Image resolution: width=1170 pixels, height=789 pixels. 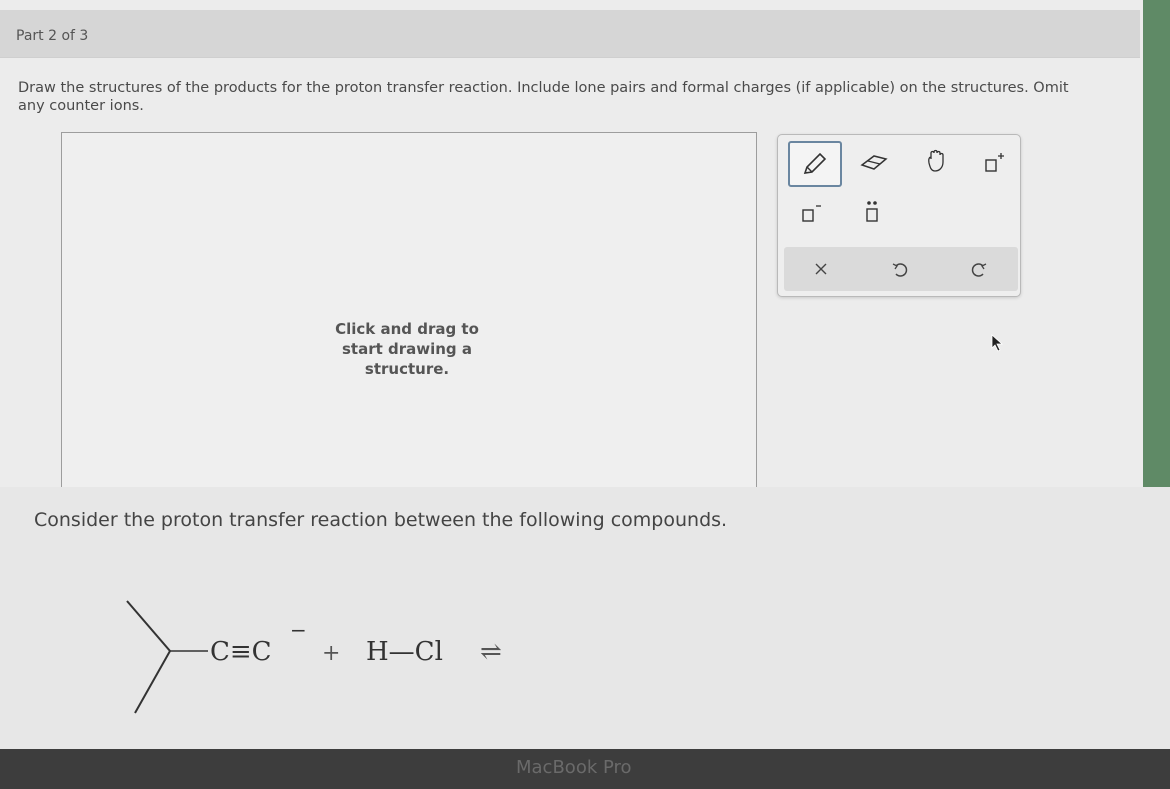 I want to click on reactant1-text: C≡C, so click(x=241, y=652).